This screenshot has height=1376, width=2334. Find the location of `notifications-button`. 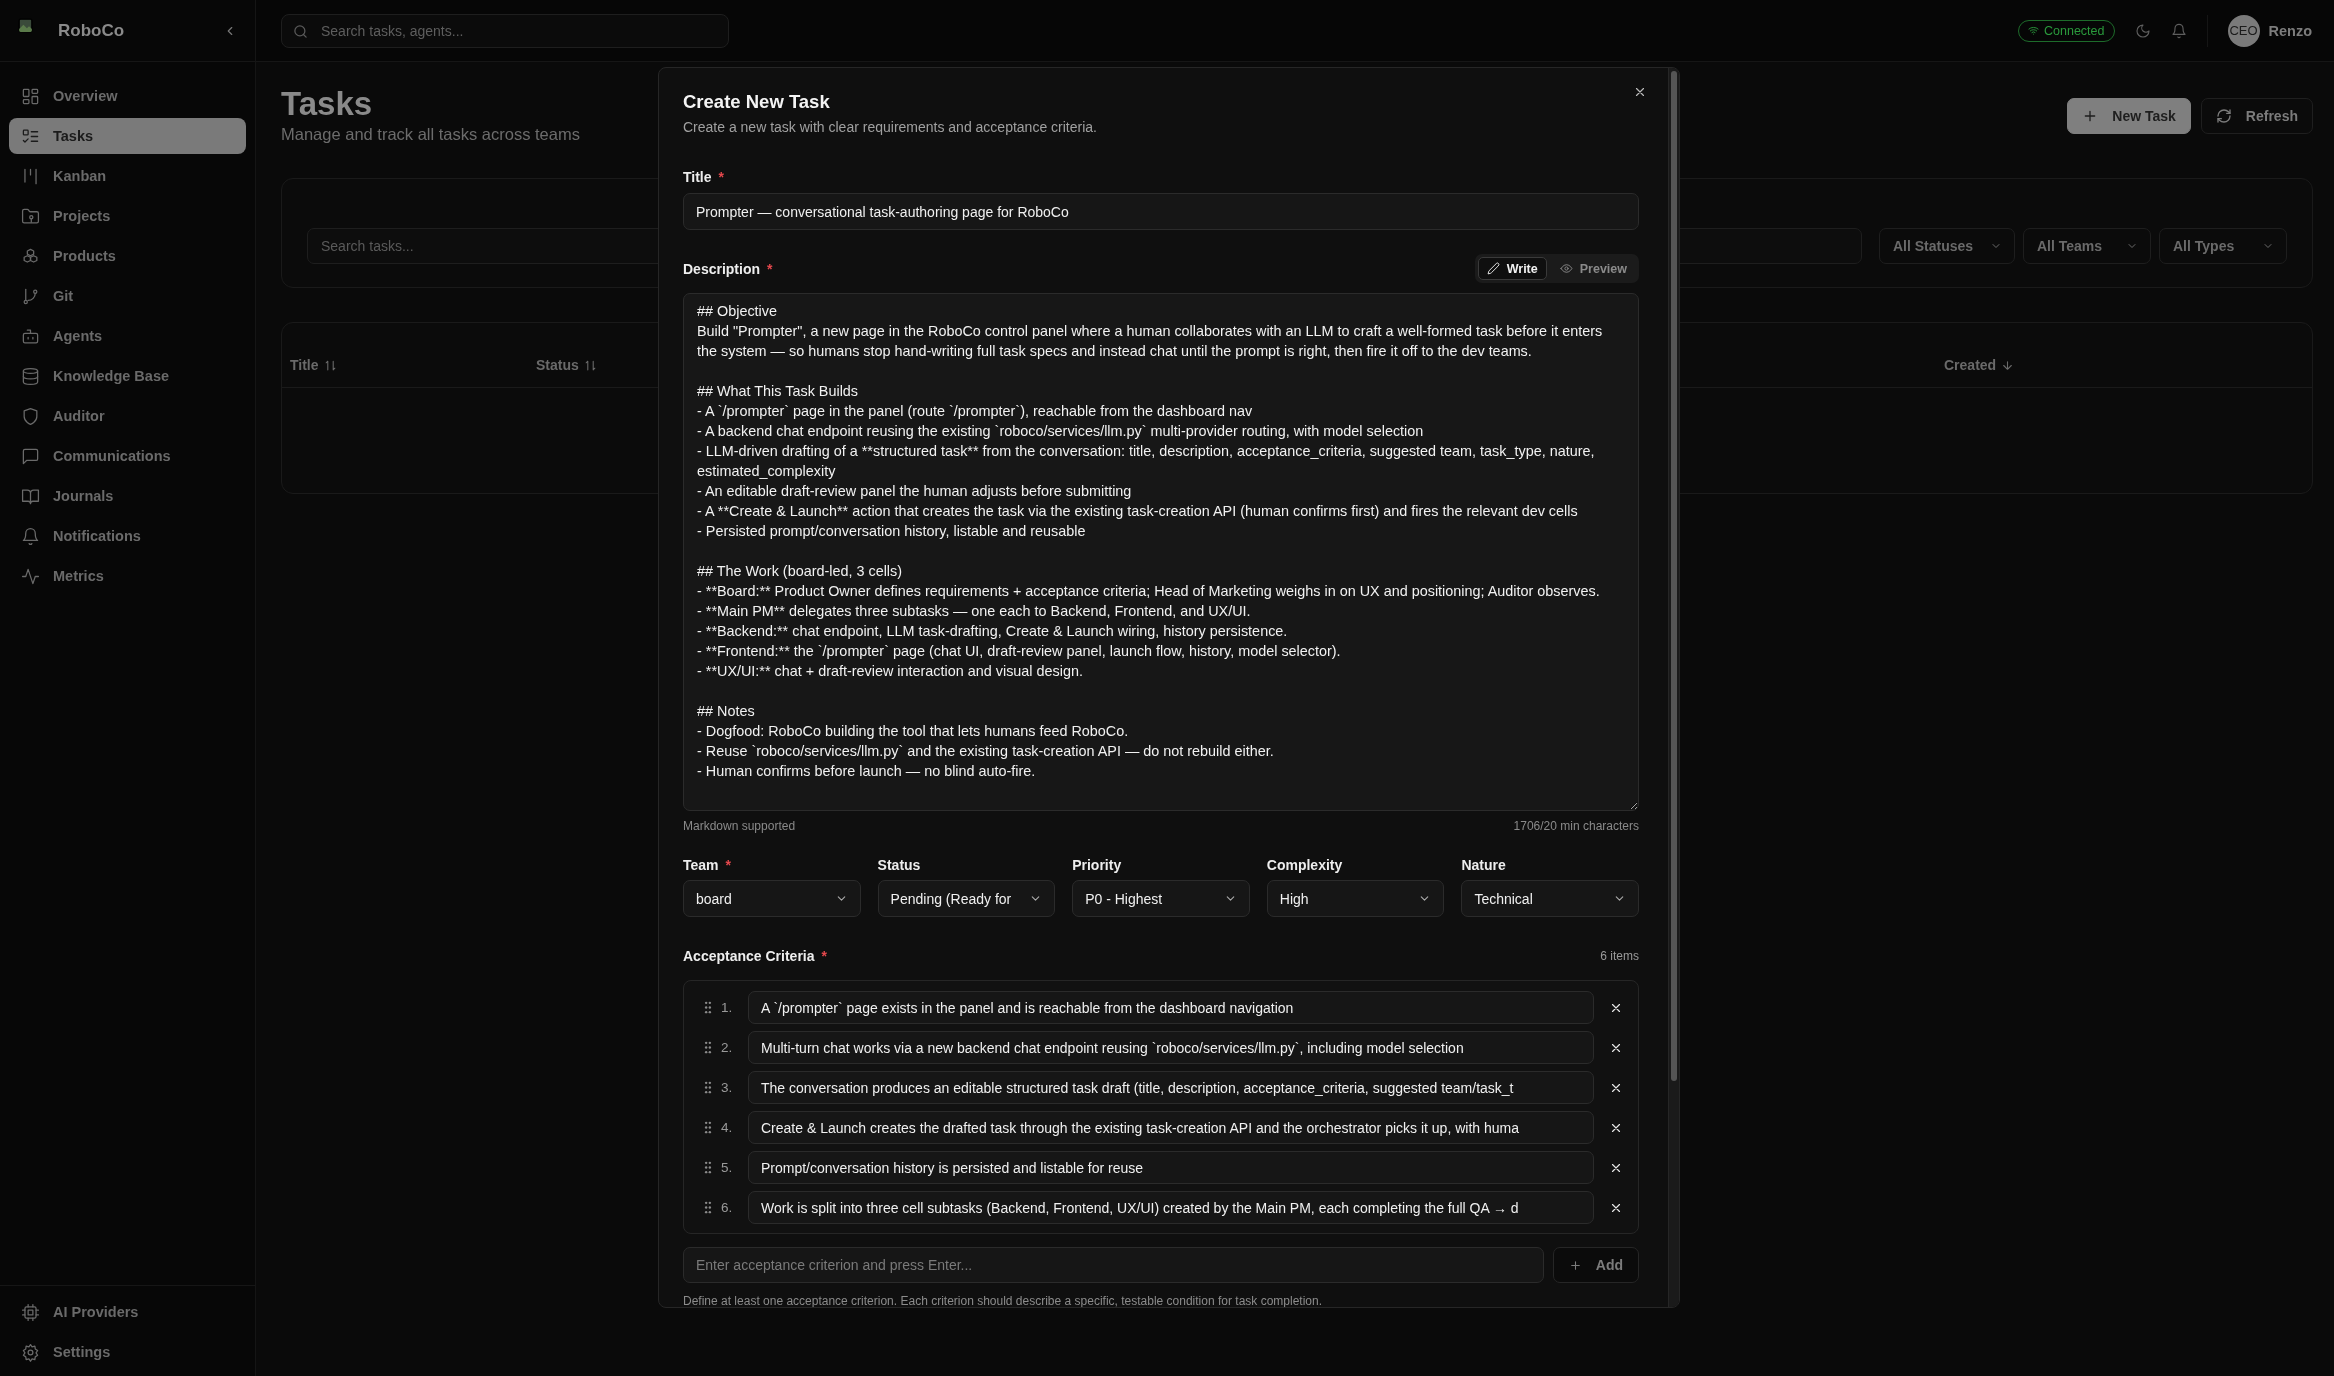

notifications-button is located at coordinates (2178, 30).